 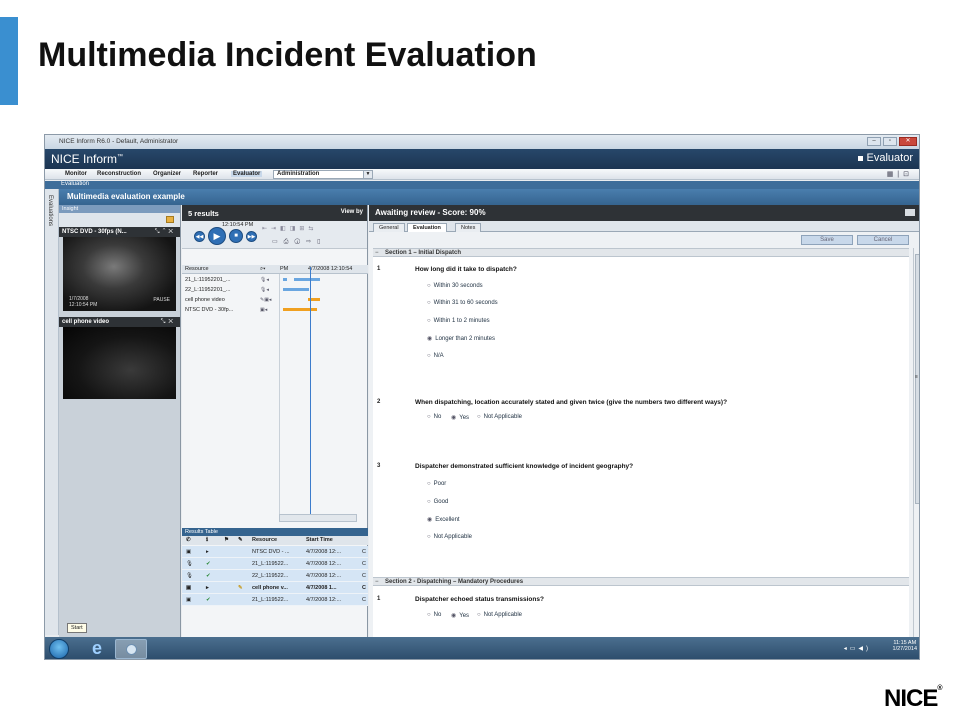 I want to click on fast-forward-icon: ▶▶, so click(x=251, y=236).